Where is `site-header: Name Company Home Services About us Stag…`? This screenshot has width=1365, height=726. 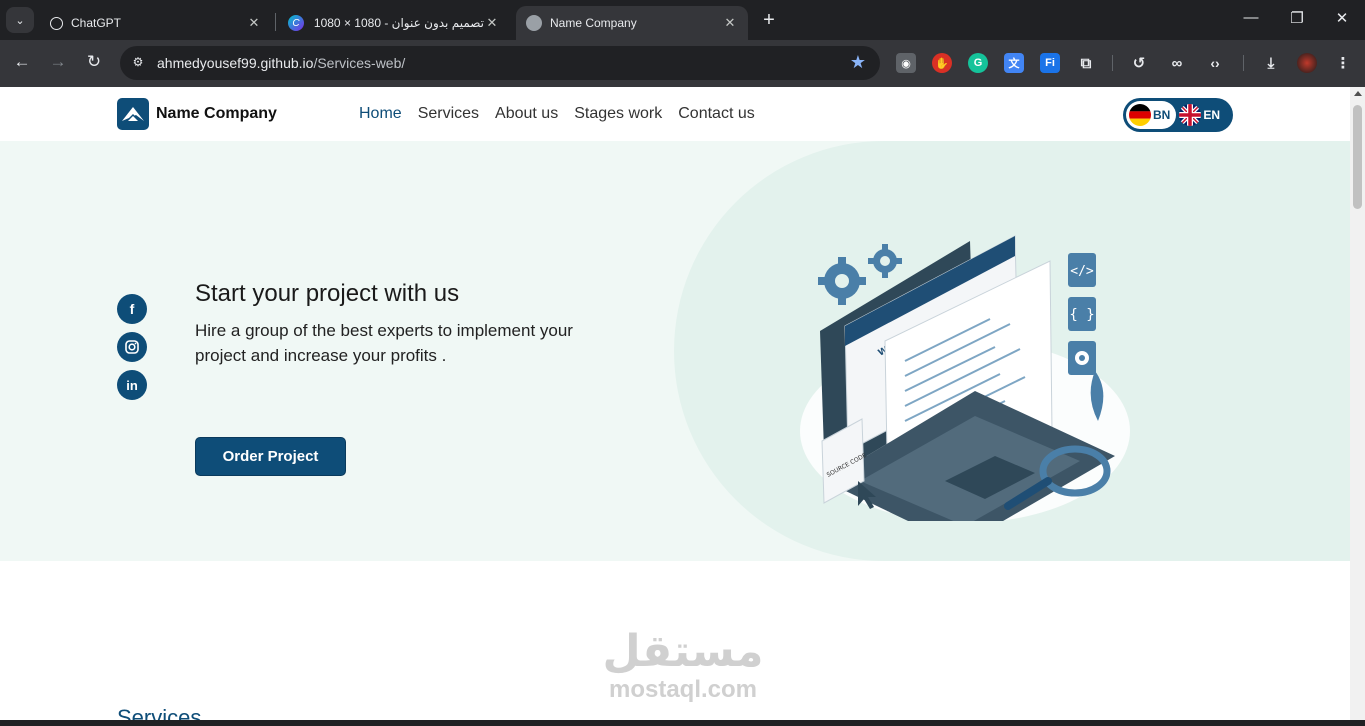
site-header: Name Company Home Services About us Stag… is located at coordinates (675, 115).